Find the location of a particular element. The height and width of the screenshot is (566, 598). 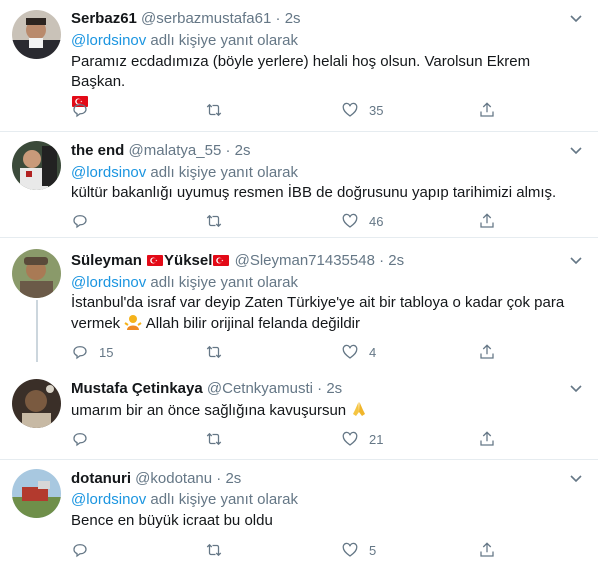

user-handle: @serbazmustafa61 is located at coordinates (206, 18).